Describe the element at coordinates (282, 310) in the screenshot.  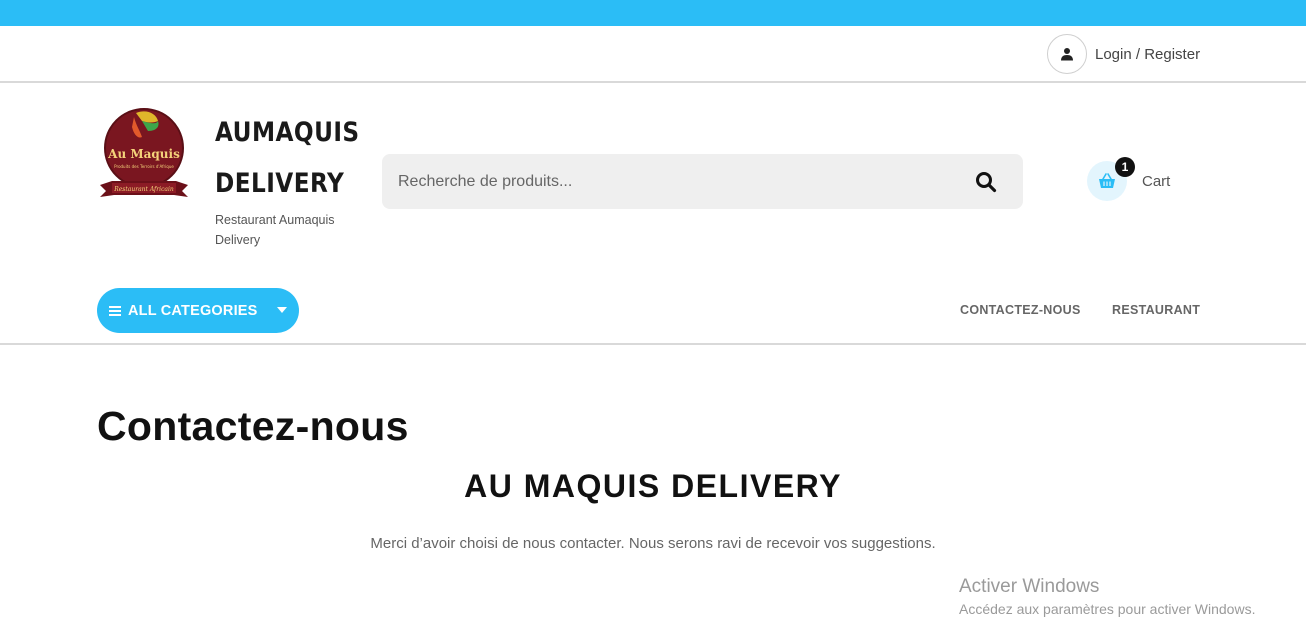
I see `caret-down-icon` at that location.